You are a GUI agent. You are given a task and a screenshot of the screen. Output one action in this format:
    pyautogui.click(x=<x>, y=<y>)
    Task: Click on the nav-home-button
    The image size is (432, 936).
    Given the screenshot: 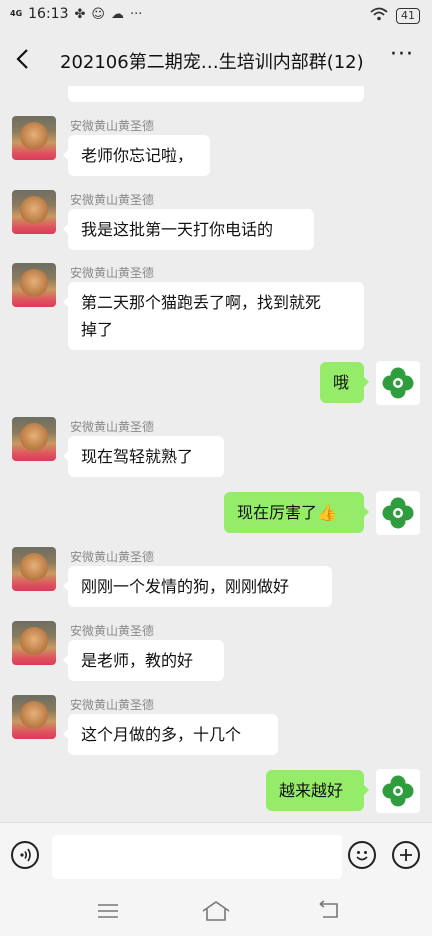 What is the action you would take?
    pyautogui.click(x=216, y=911)
    